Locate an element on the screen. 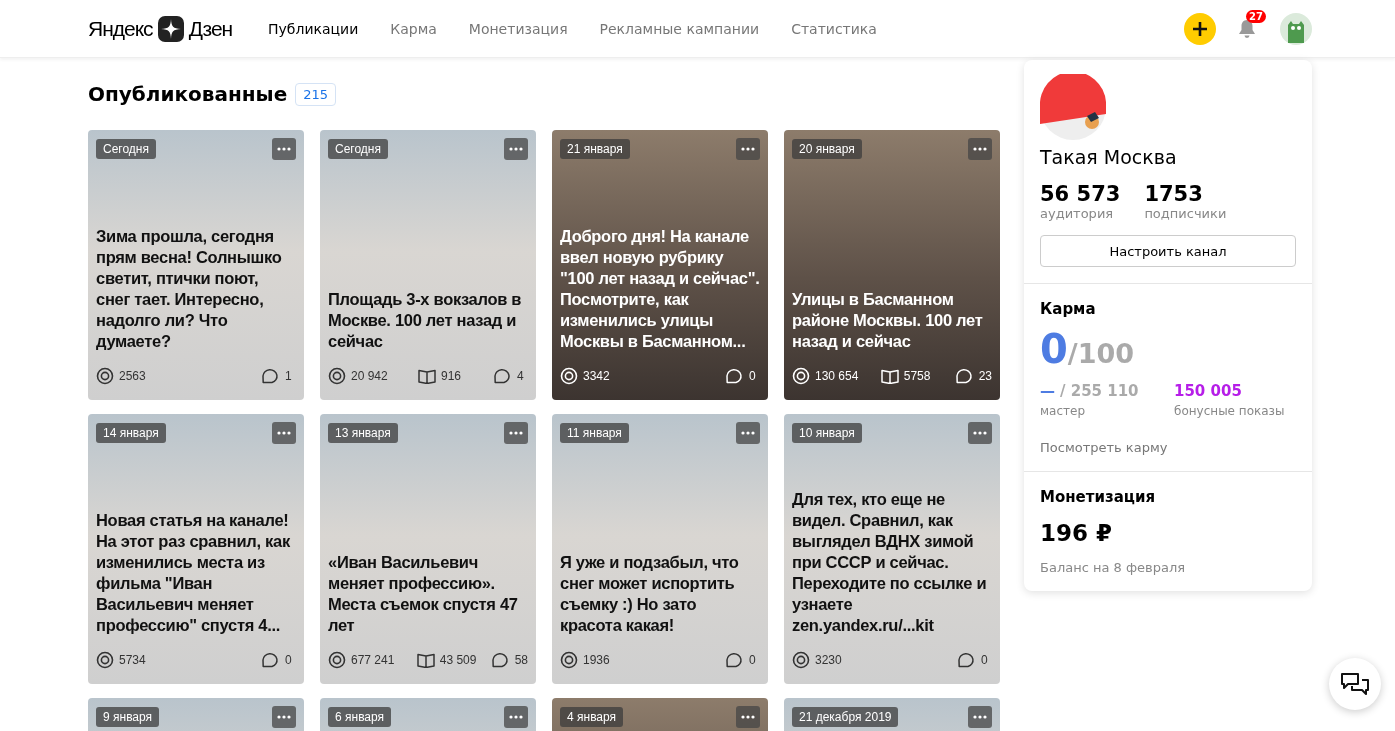  reads-count: 43 509 is located at coordinates (458, 660).